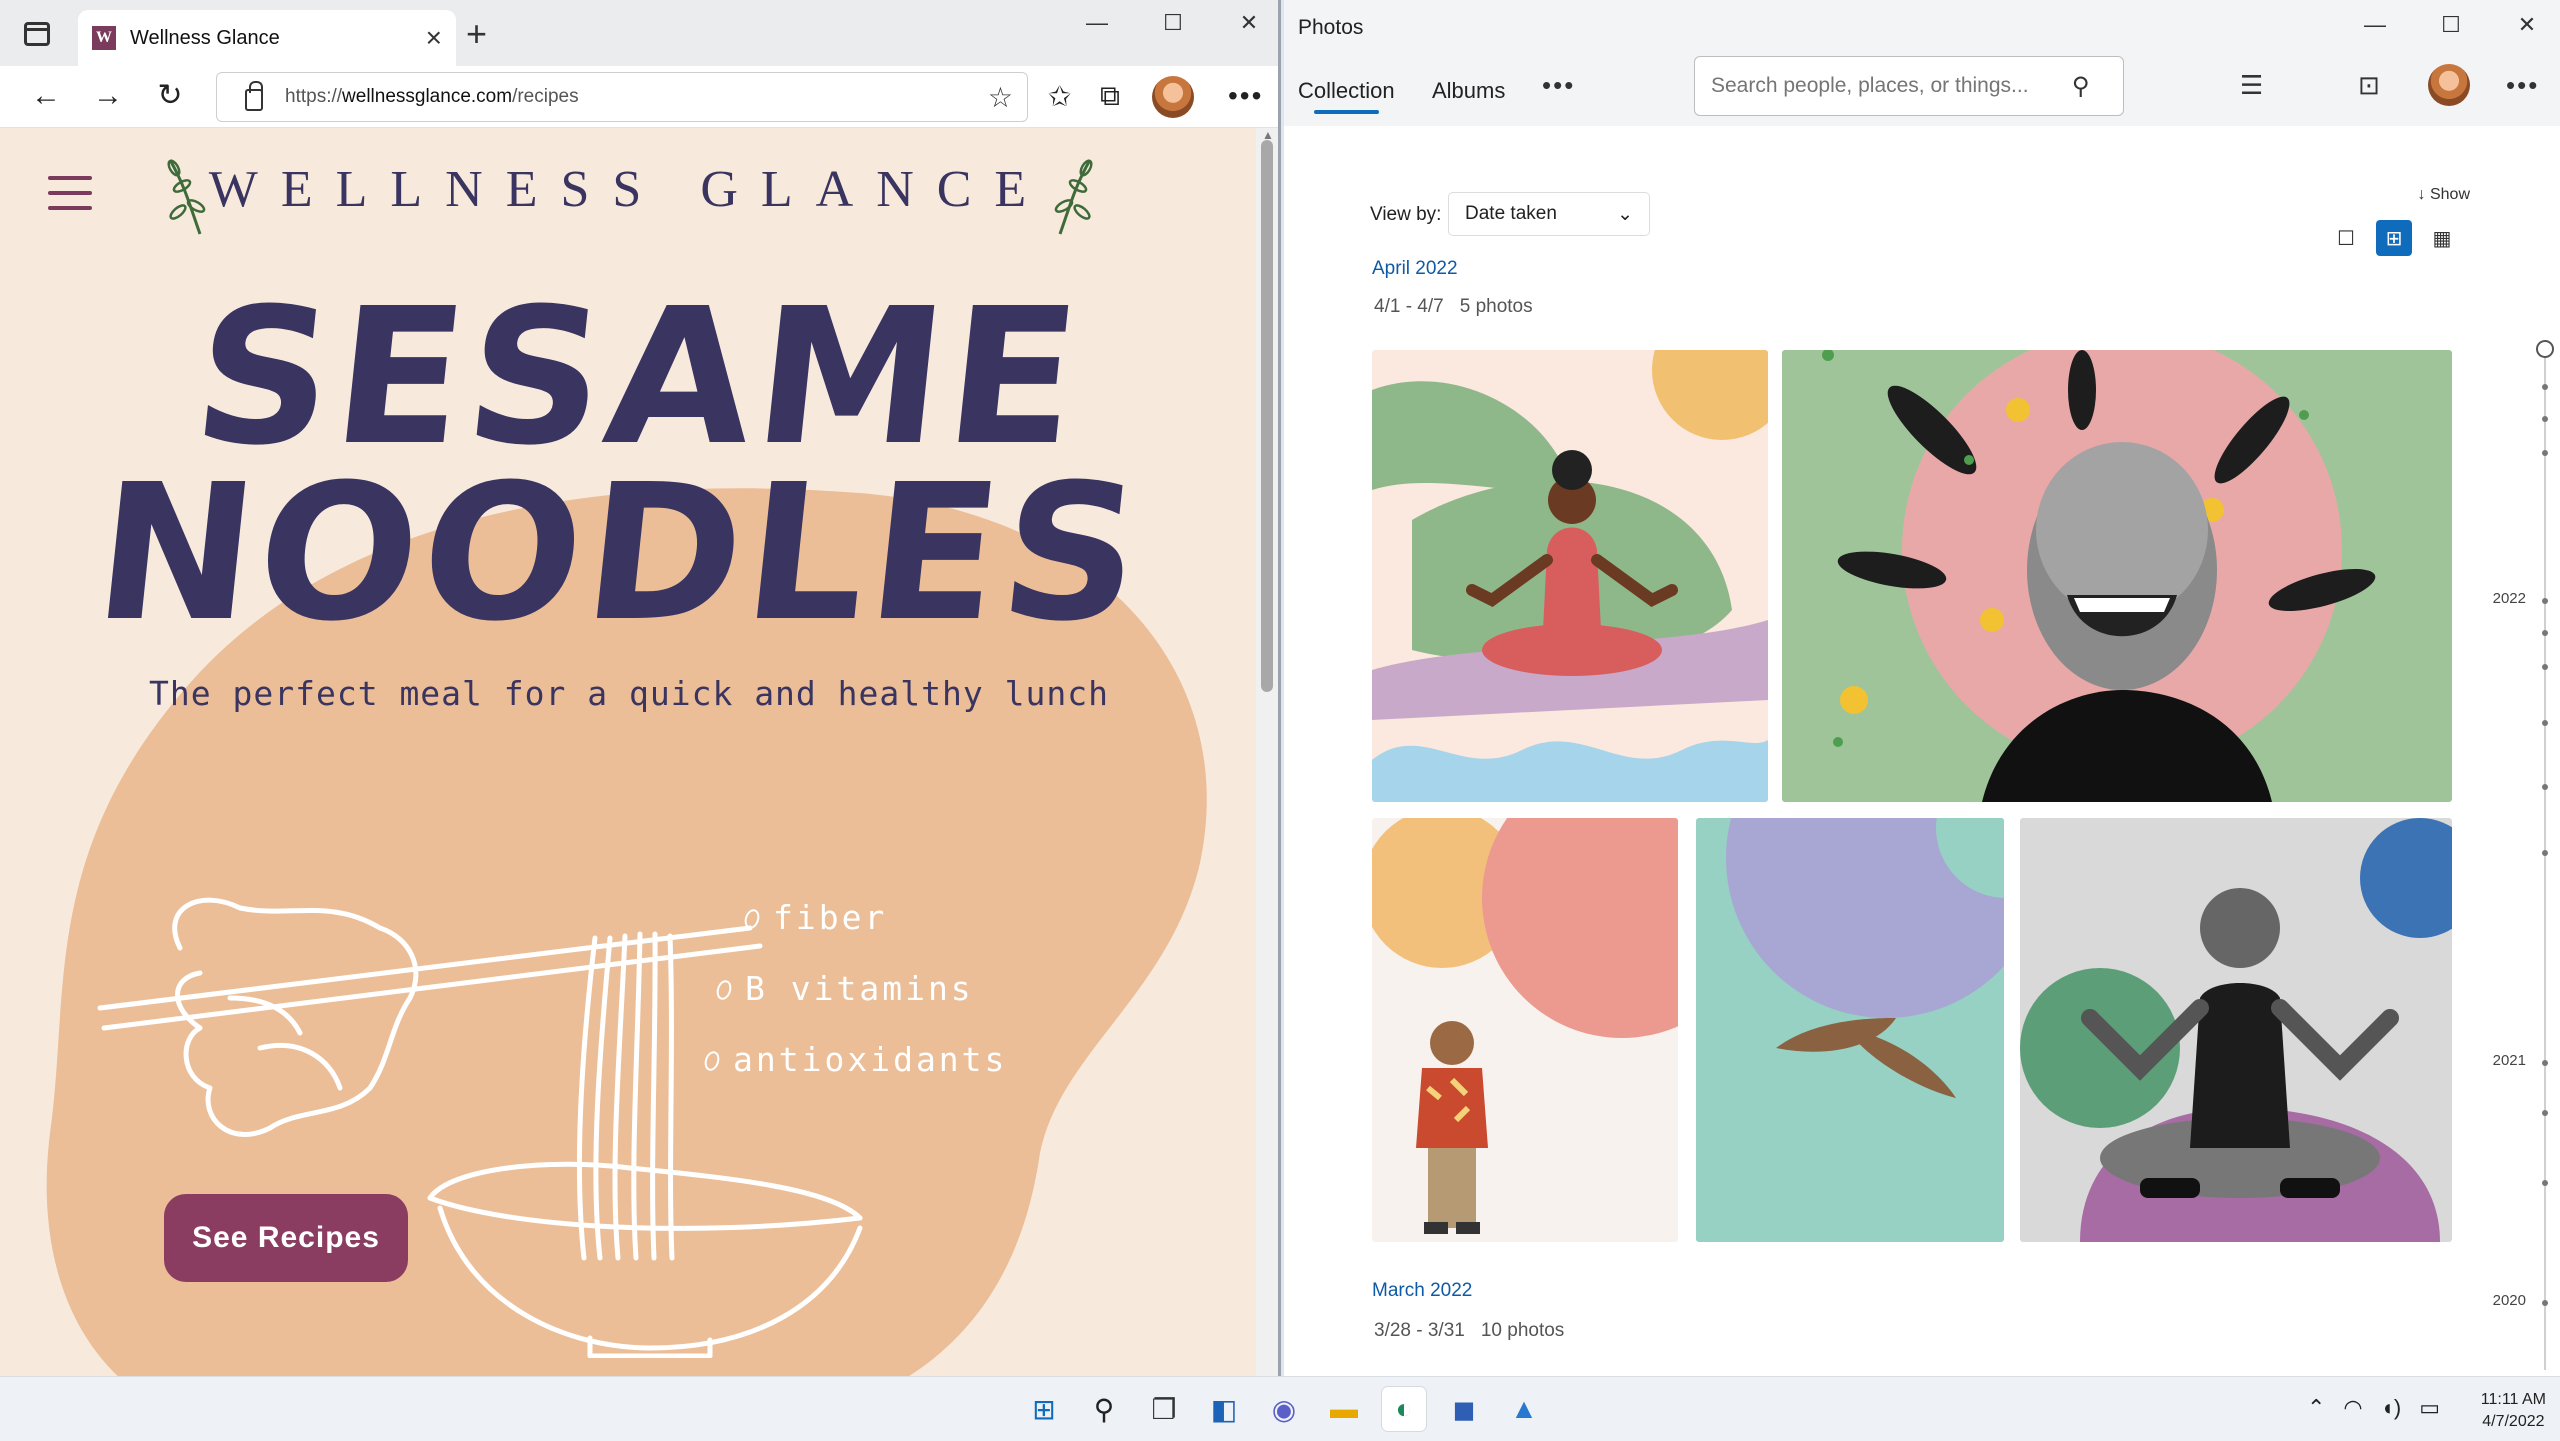 The width and height of the screenshot is (2560, 1441). What do you see at coordinates (1404, 1409) in the screenshot?
I see `edge-icon: ◐` at bounding box center [1404, 1409].